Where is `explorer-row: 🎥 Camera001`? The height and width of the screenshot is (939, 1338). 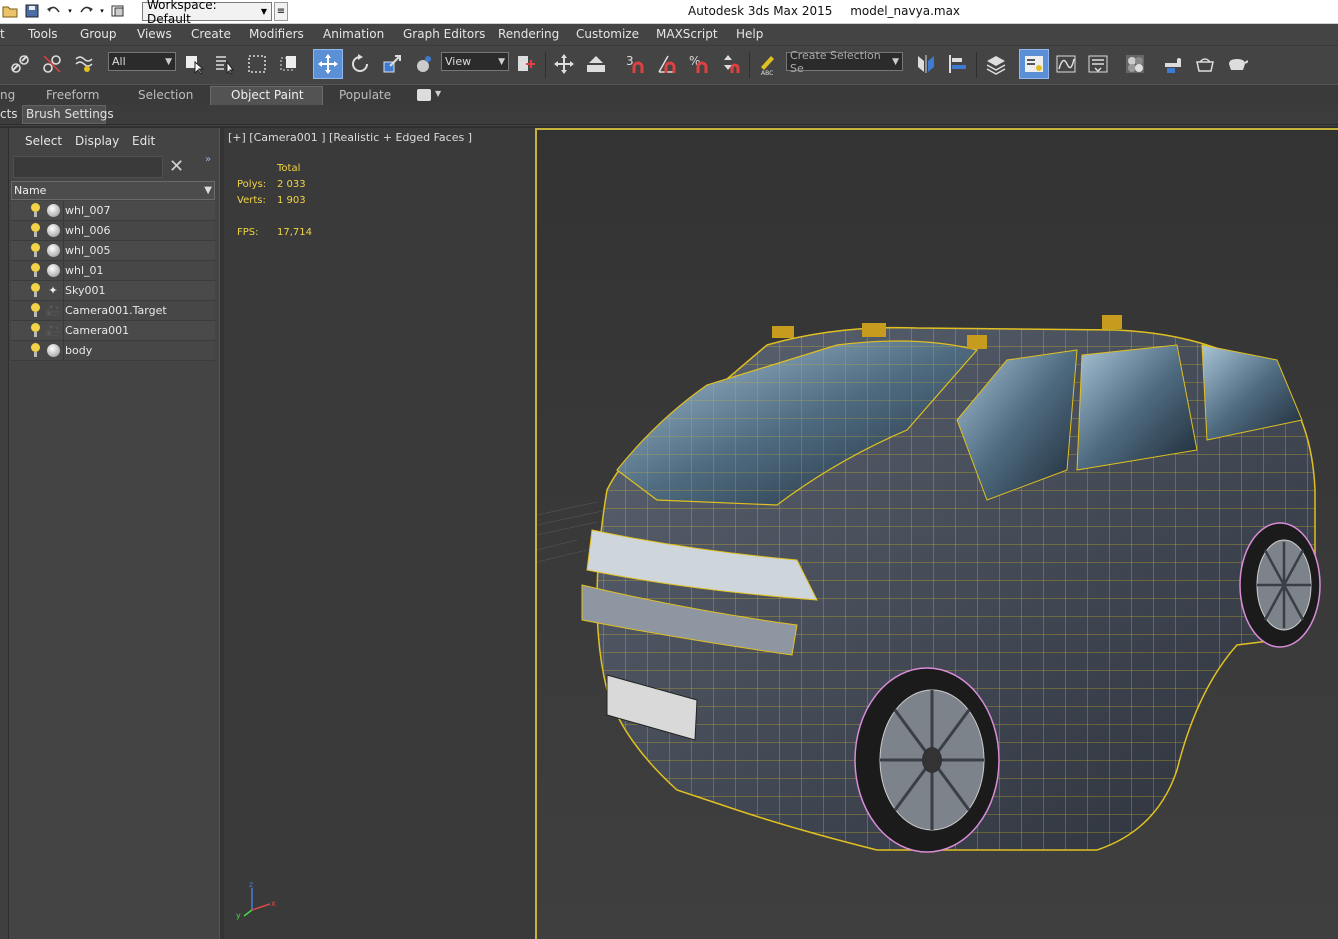 explorer-row: 🎥 Camera001 is located at coordinates (113, 331).